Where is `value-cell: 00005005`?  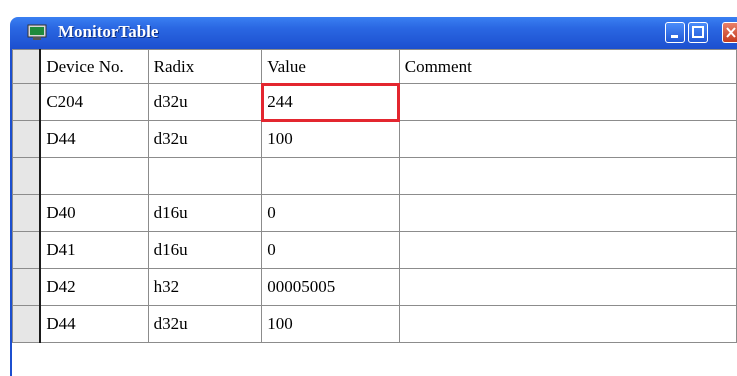 value-cell: 00005005 is located at coordinates (330, 287).